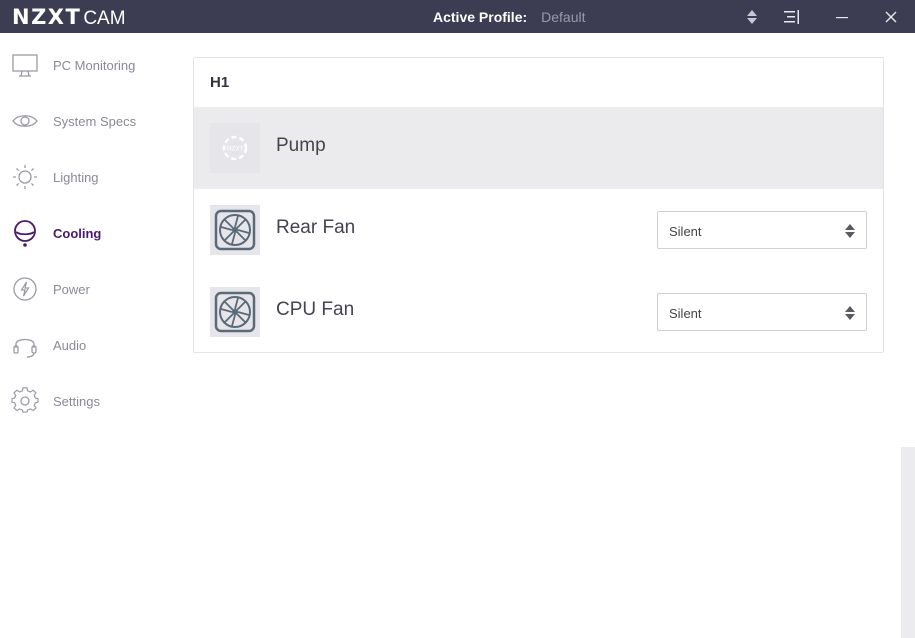 The height and width of the screenshot is (638, 915). What do you see at coordinates (104, 18) in the screenshot?
I see `logo-secondary: CAM` at bounding box center [104, 18].